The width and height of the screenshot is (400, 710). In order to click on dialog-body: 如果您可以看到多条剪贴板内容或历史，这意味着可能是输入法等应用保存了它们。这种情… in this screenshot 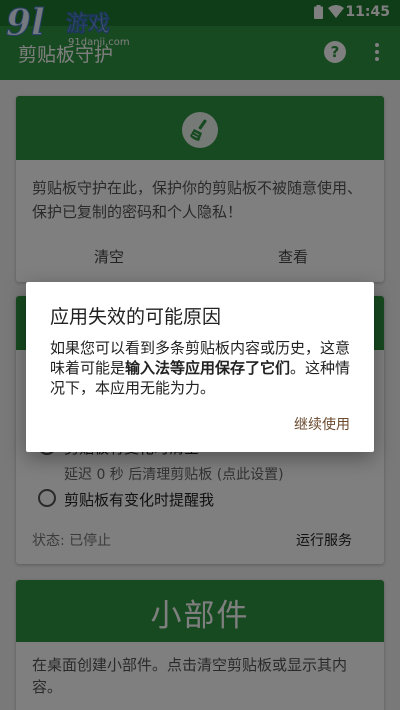, I will do `click(204, 368)`.